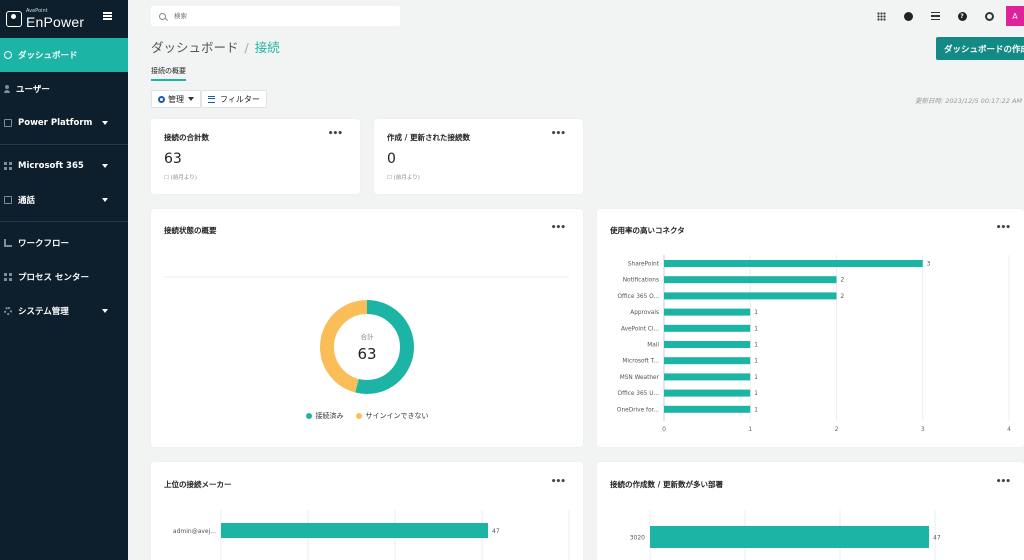 This screenshot has height=560, width=1024. Describe the element at coordinates (55, 123) in the screenshot. I see `sidebar-item-label: Power Platform` at that location.